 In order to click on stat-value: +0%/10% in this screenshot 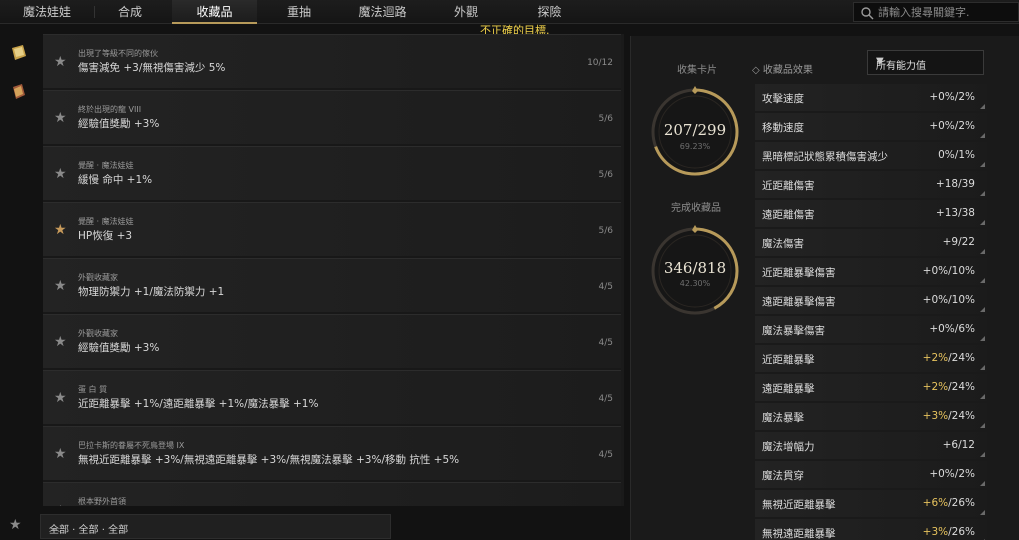, I will do `click(949, 271)`.